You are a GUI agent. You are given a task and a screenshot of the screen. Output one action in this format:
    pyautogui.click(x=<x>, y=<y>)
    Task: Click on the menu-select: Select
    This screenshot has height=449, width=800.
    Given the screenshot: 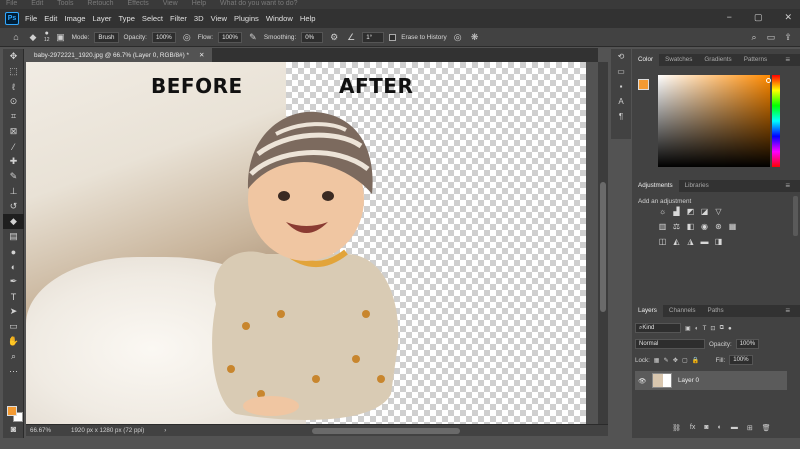 What is the action you would take?
    pyautogui.click(x=152, y=18)
    